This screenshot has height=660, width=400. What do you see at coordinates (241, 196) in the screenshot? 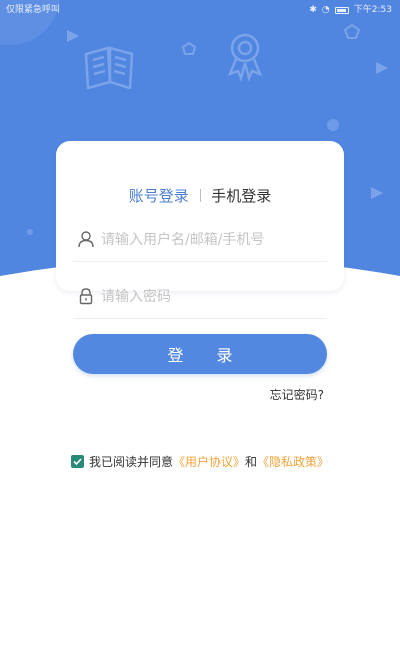
I see `tab-phone-login: 手机登录` at bounding box center [241, 196].